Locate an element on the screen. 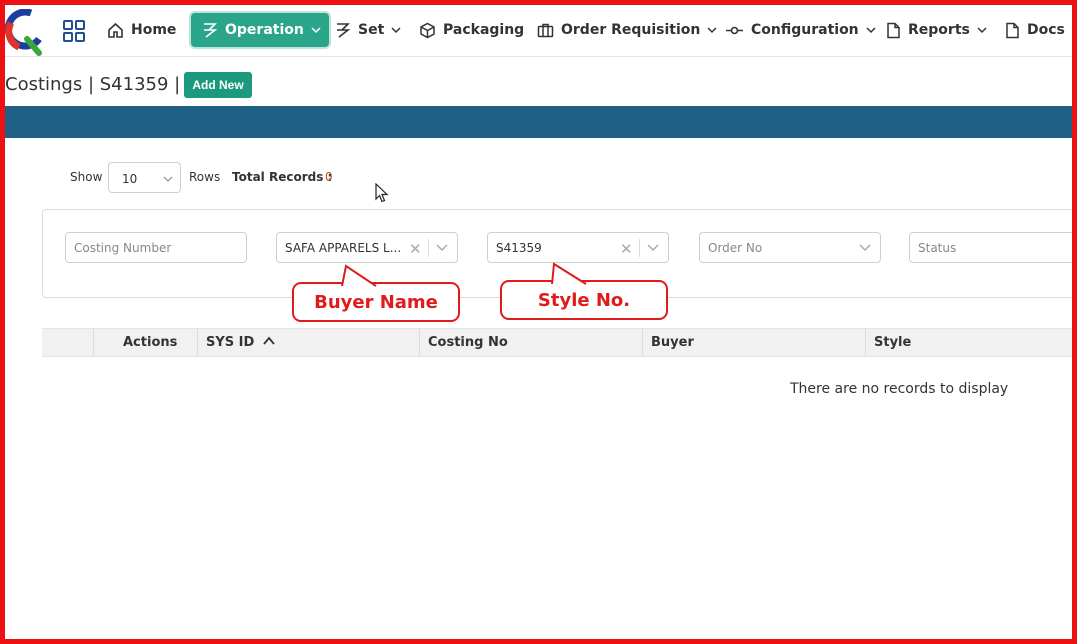 Image resolution: width=1077 pixels, height=644 pixels. nav-home: Home is located at coordinates (141, 30).